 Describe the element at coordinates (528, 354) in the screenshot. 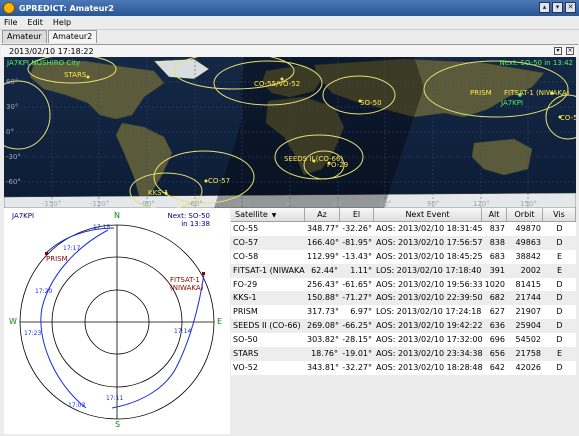

I see `cell-orbit: 21758` at that location.